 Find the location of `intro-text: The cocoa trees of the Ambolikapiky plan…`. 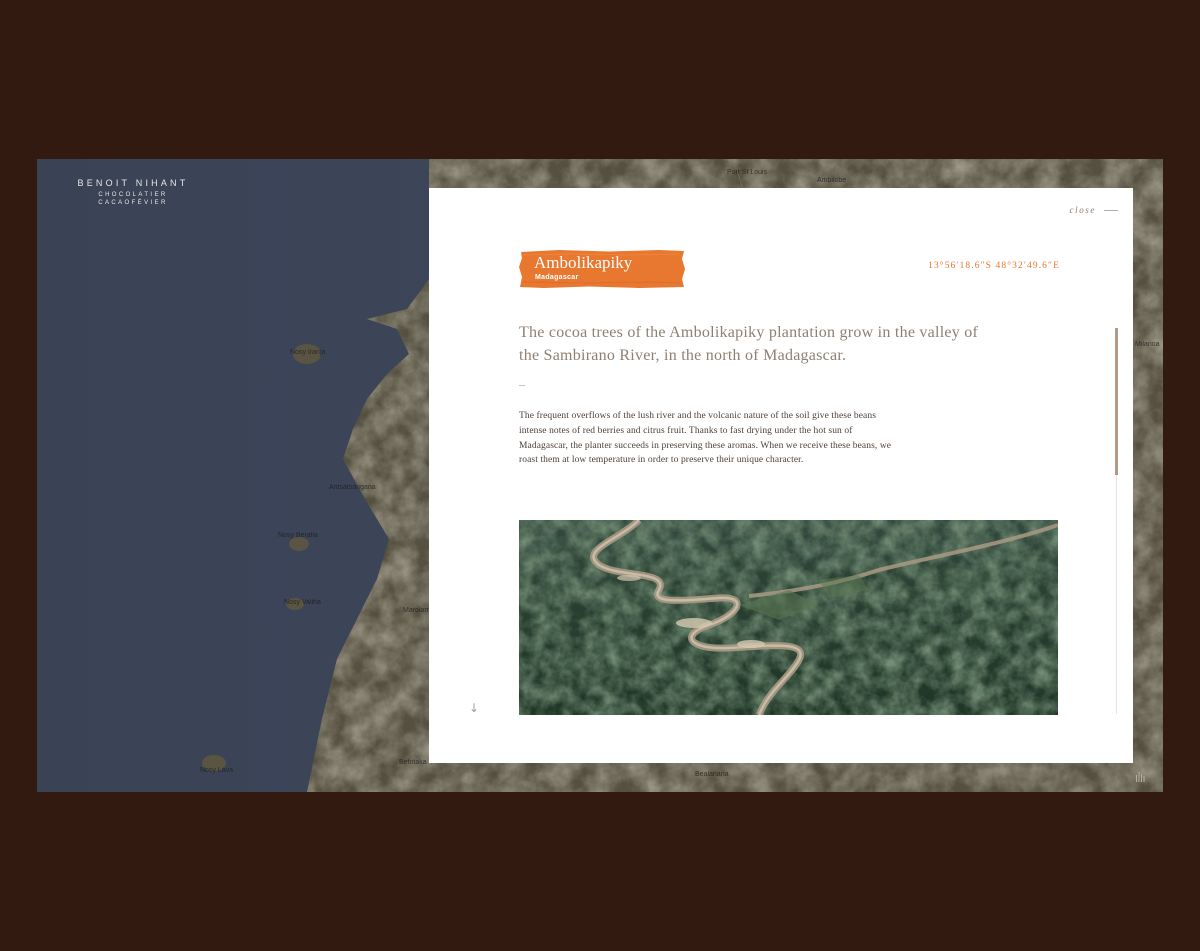

intro-text: The cocoa trees of the Ambolikapiky plan… is located at coordinates (749, 344).